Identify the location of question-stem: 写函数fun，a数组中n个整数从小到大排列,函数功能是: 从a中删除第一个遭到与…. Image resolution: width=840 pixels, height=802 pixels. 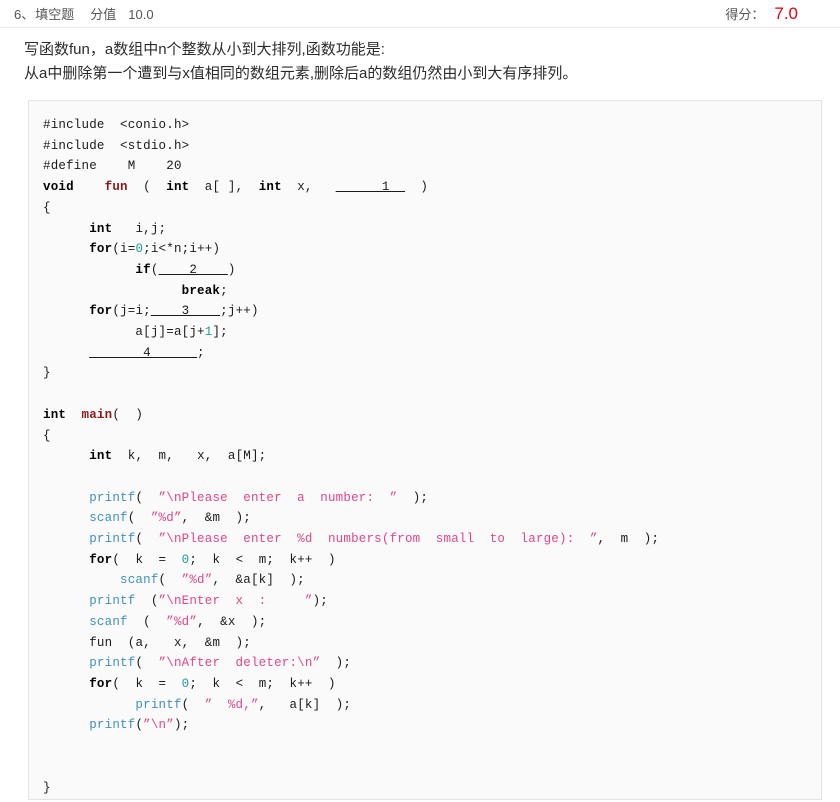
(420, 59).